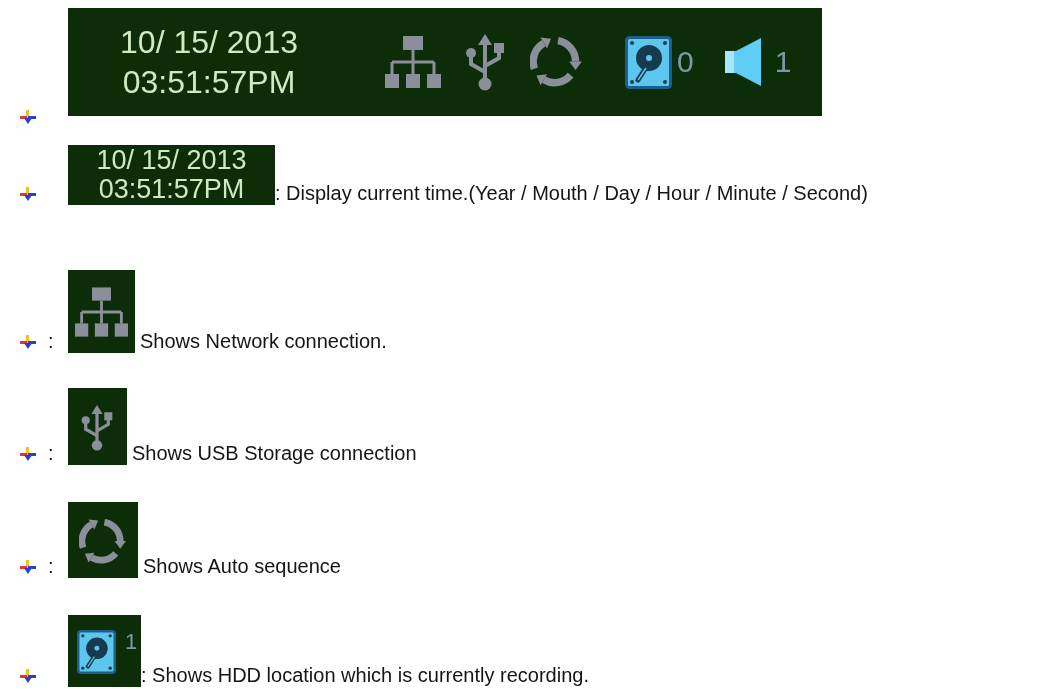  I want to click on description-text: : Shows HDD location which is currently recording., so click(365, 675).